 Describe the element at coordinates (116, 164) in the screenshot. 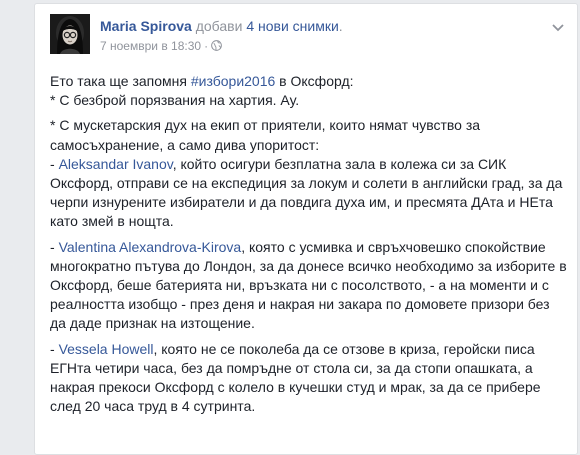

I see `mention-link: Aleksandar Ivanov` at that location.